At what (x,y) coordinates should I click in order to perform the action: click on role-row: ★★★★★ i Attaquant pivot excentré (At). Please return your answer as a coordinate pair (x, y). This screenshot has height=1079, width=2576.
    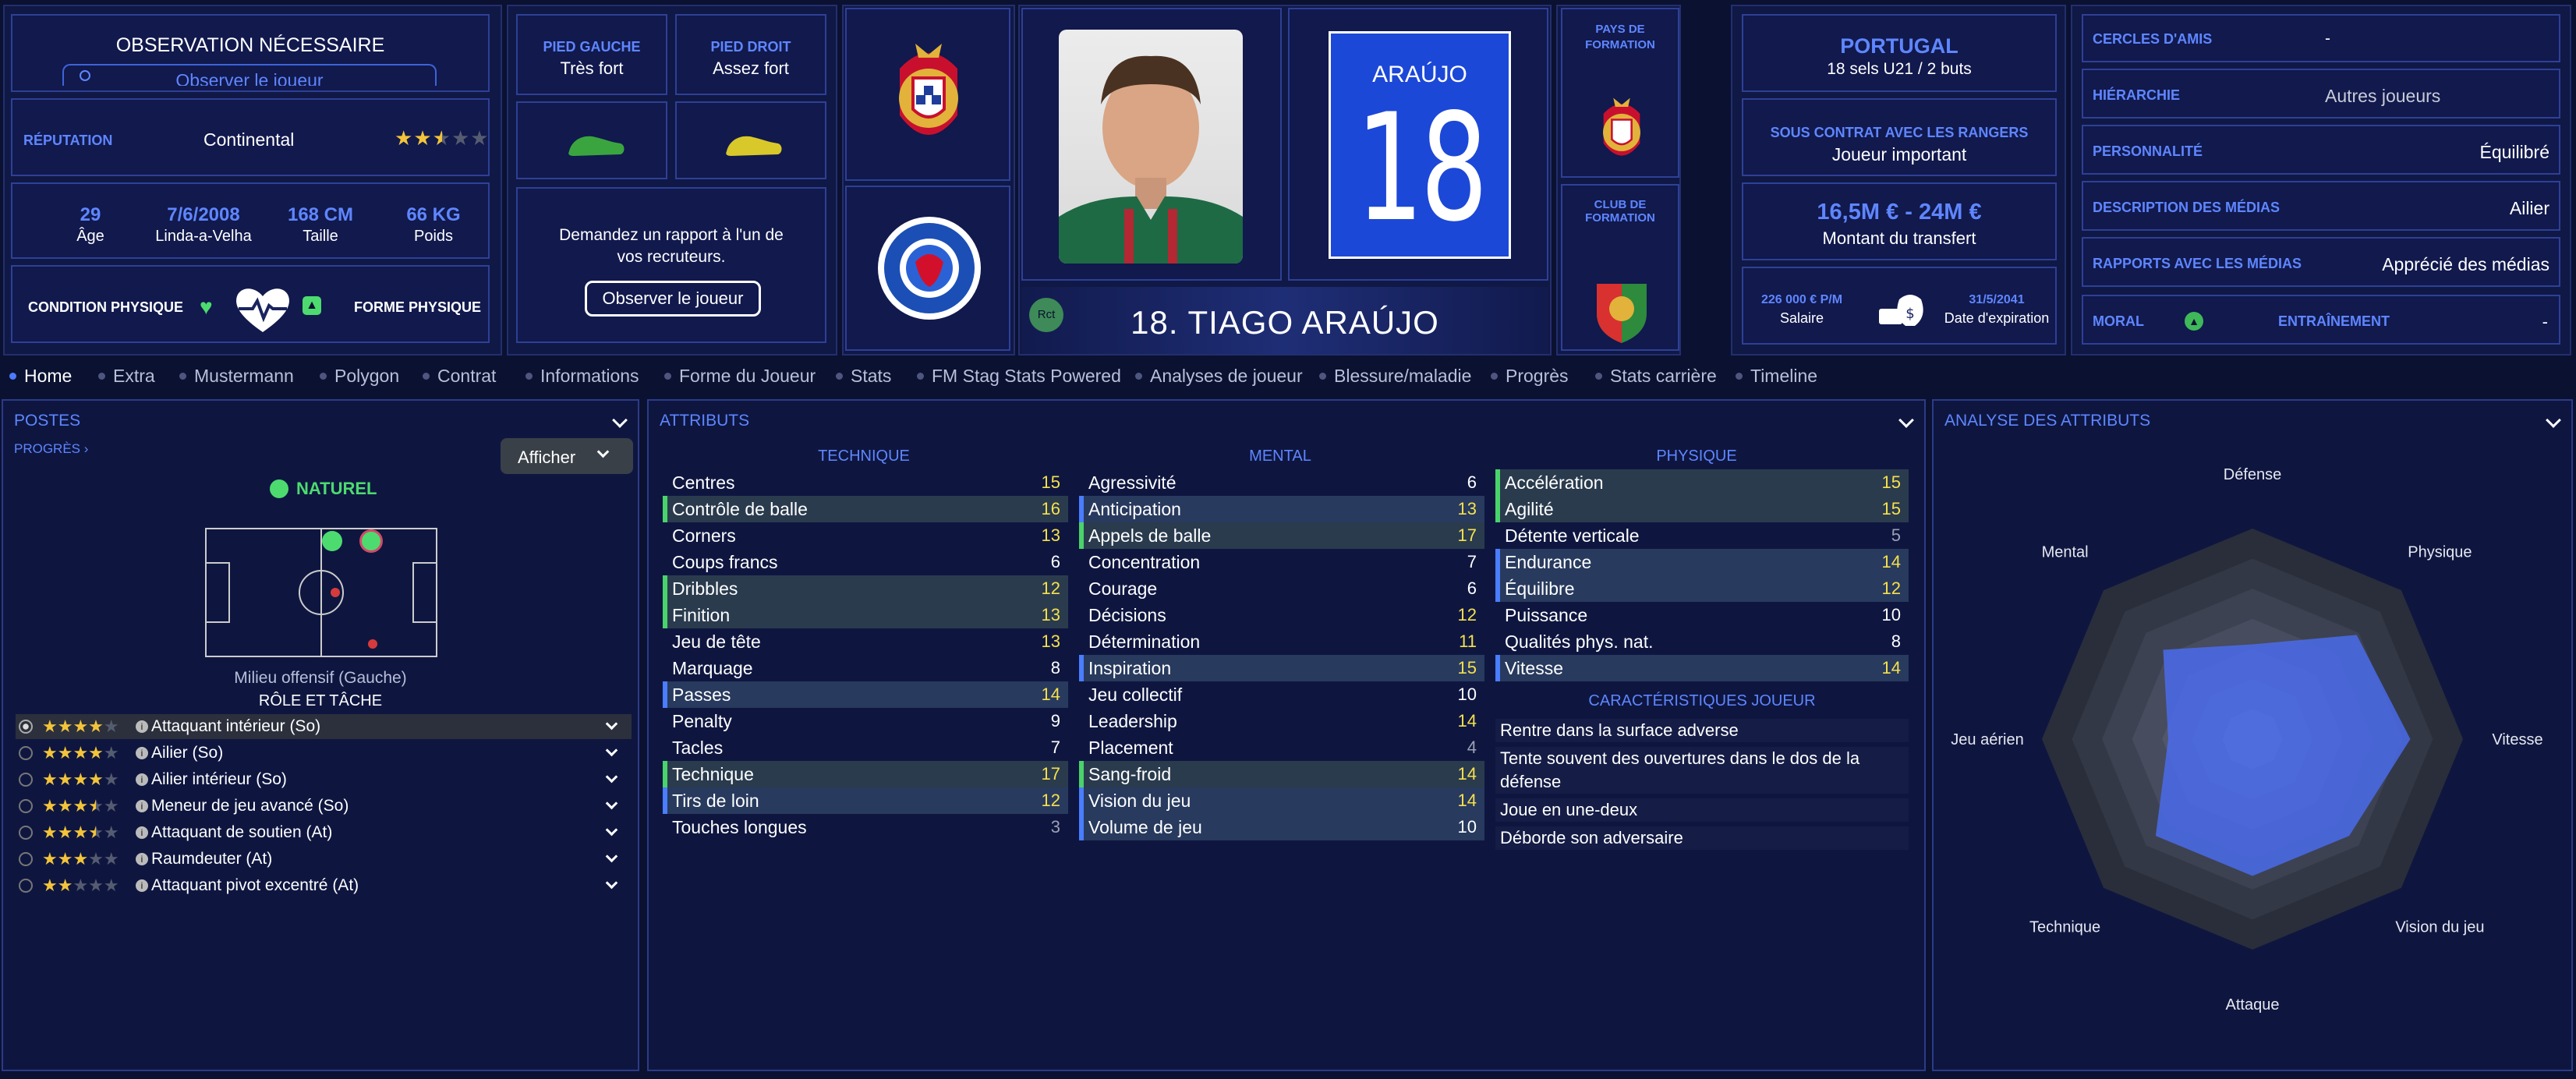
    Looking at the image, I should click on (324, 885).